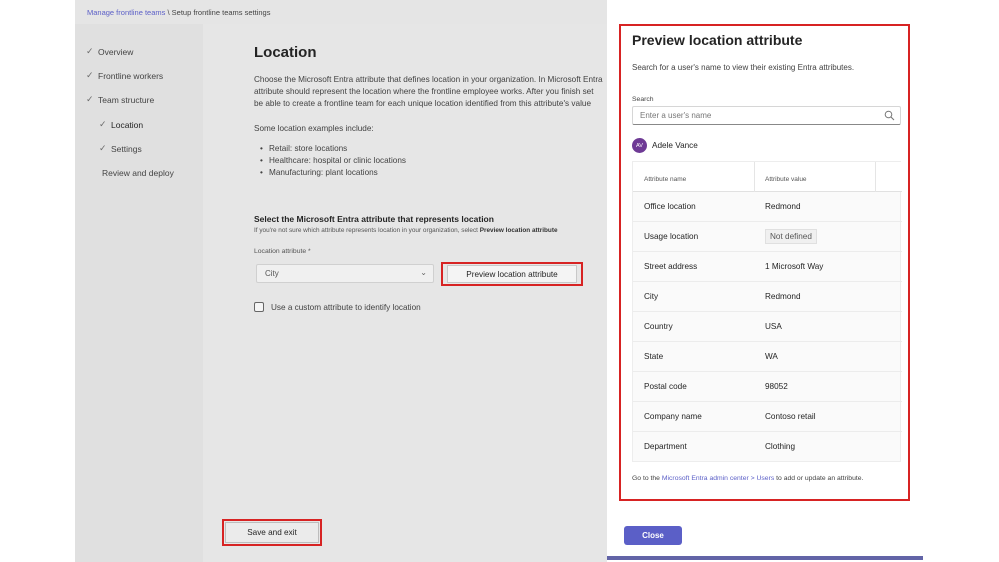 The width and height of the screenshot is (999, 562). Describe the element at coordinates (658, 326) in the screenshot. I see `attribute-name: Country` at that location.